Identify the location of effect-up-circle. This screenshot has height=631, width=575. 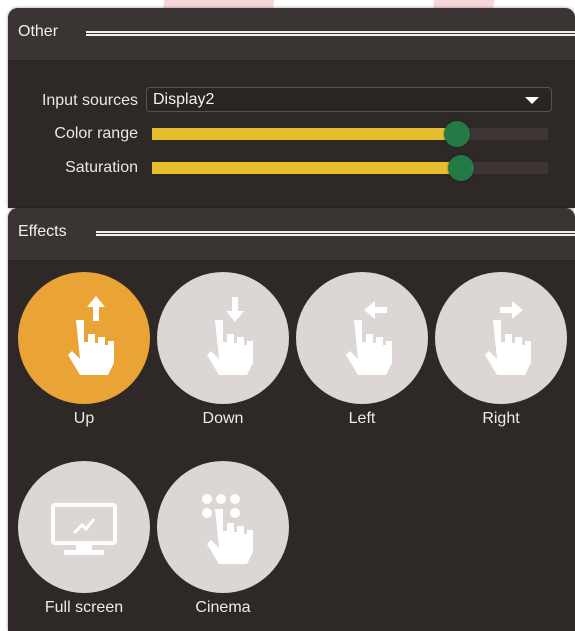
(84, 338).